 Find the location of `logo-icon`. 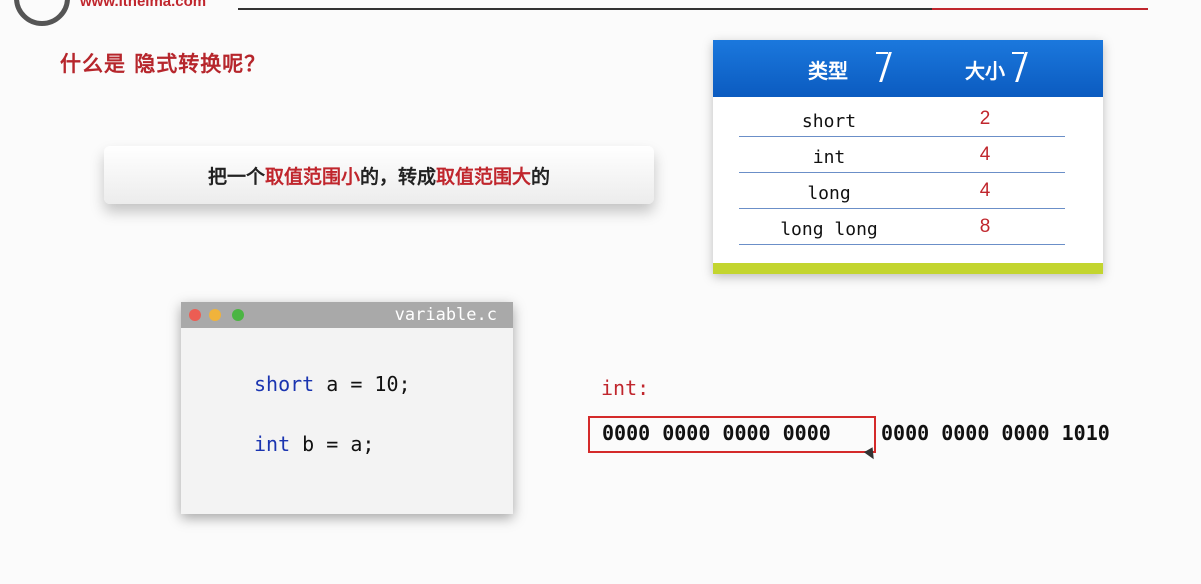

logo-icon is located at coordinates (42, 13).